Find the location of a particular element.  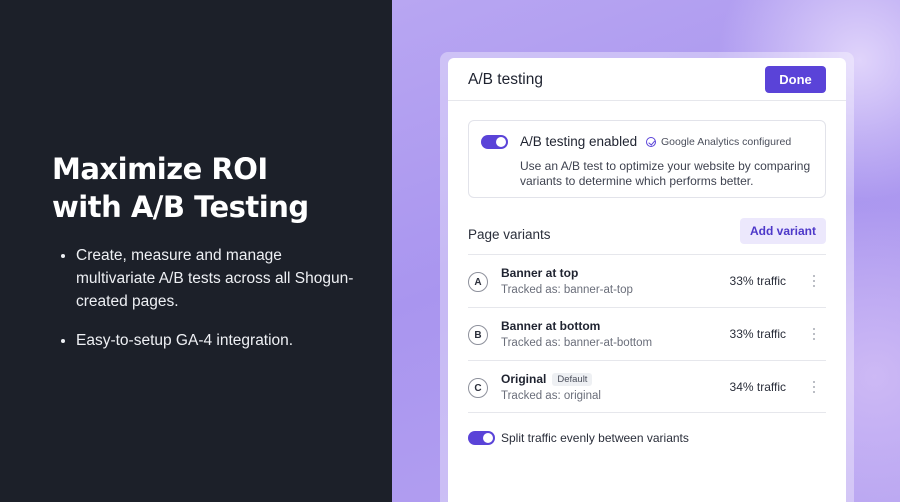

ab-testing-toggle is located at coordinates (494, 142).